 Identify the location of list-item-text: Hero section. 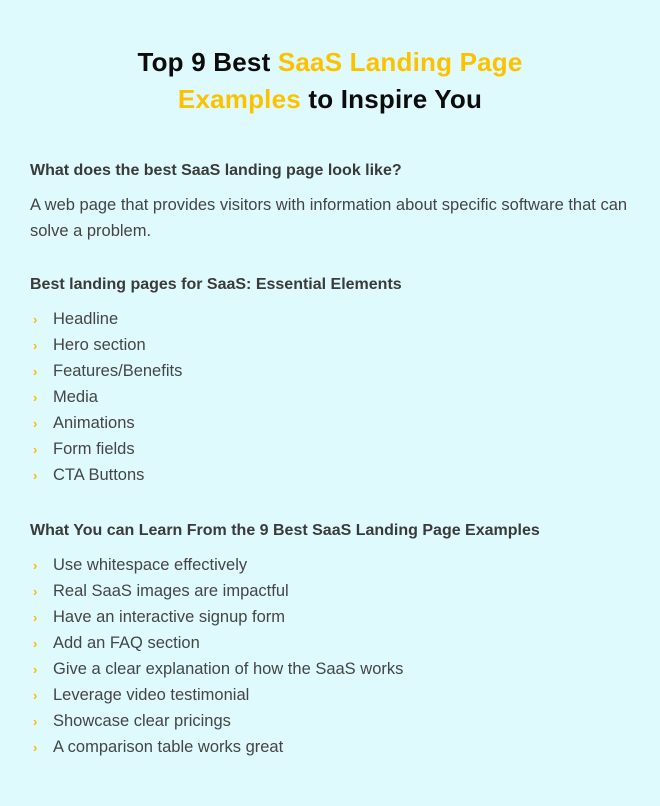
(99, 344).